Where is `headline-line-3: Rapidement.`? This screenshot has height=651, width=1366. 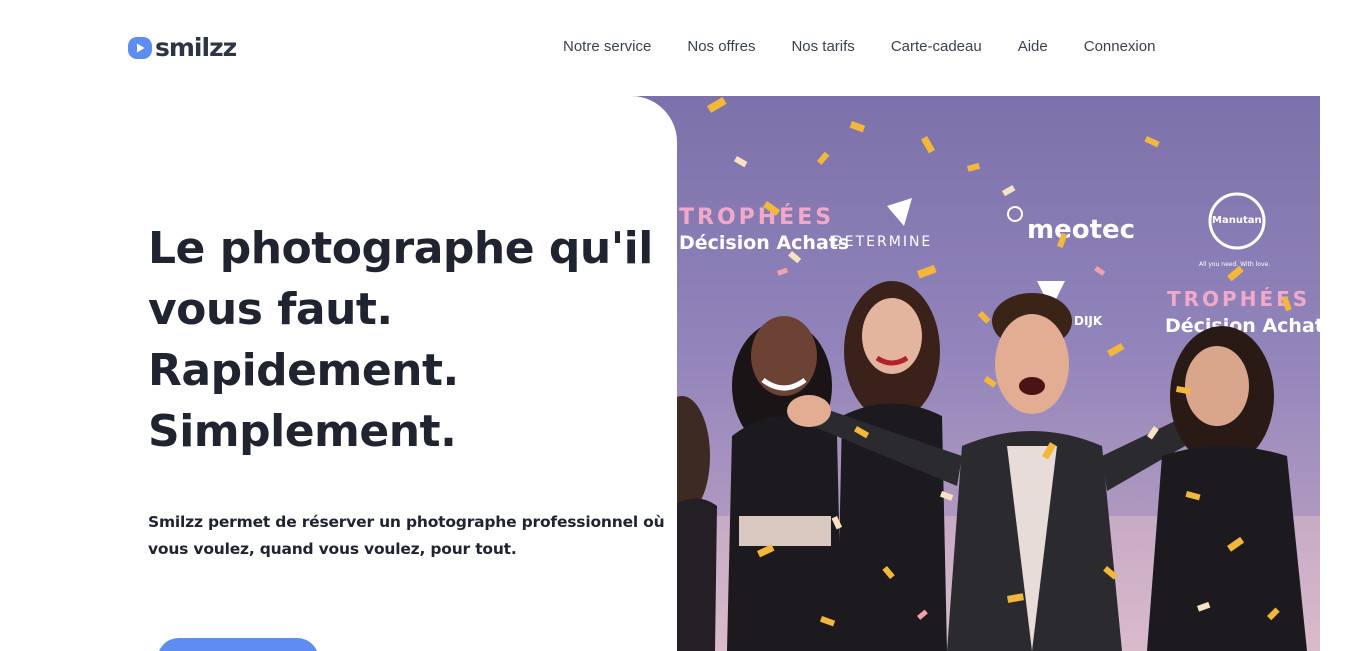 headline-line-3: Rapidement. is located at coordinates (303, 370).